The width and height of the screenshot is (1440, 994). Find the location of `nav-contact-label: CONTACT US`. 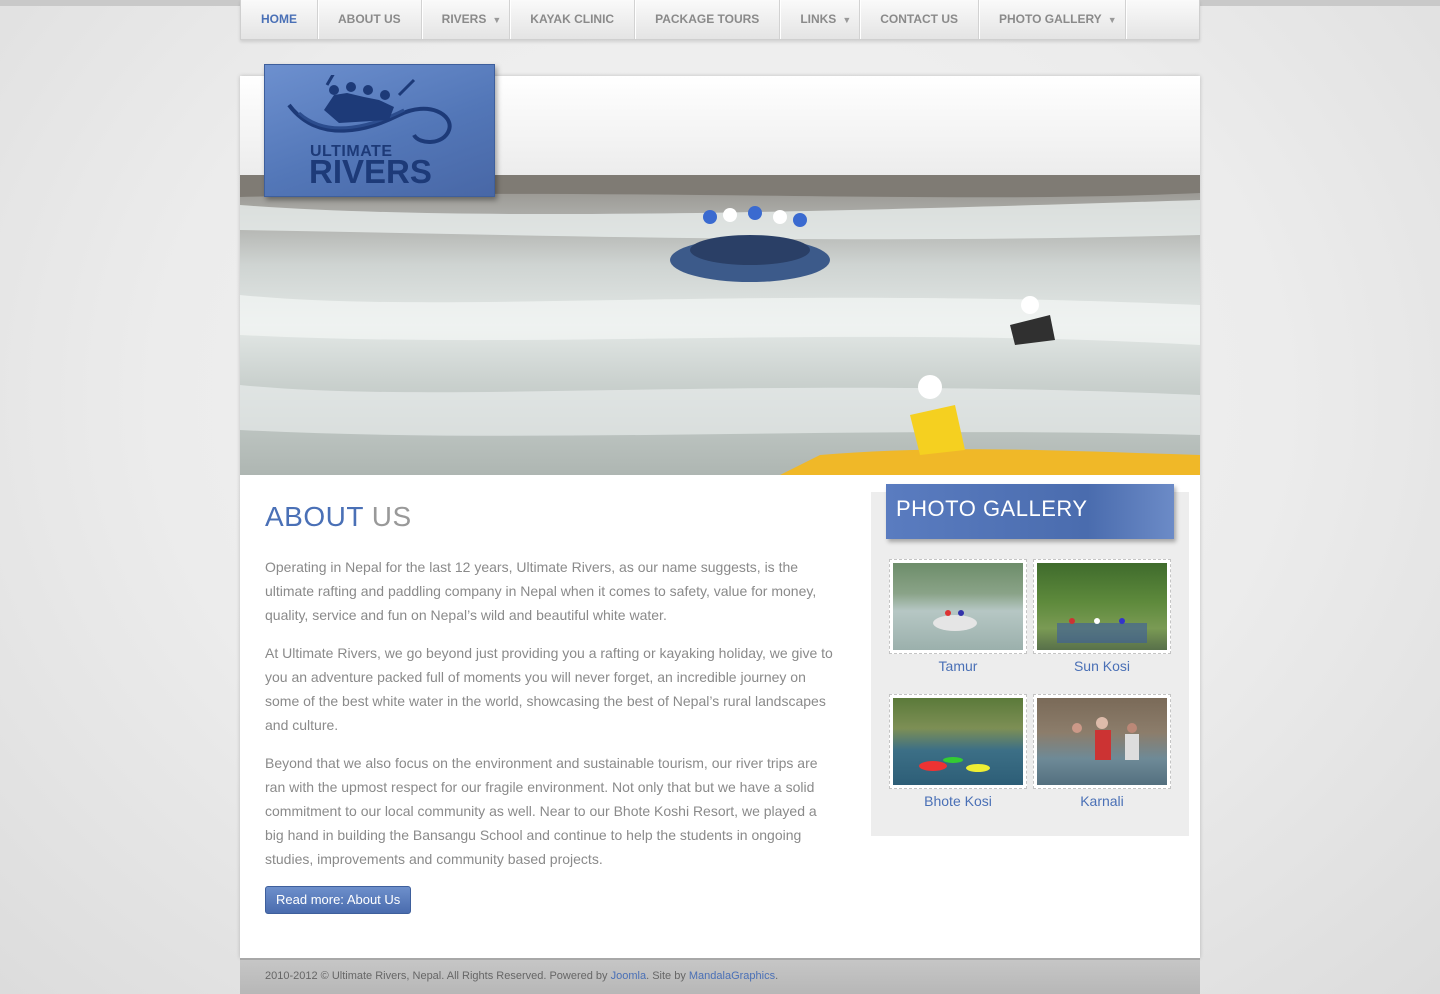

nav-contact-label: CONTACT US is located at coordinates (919, 19).